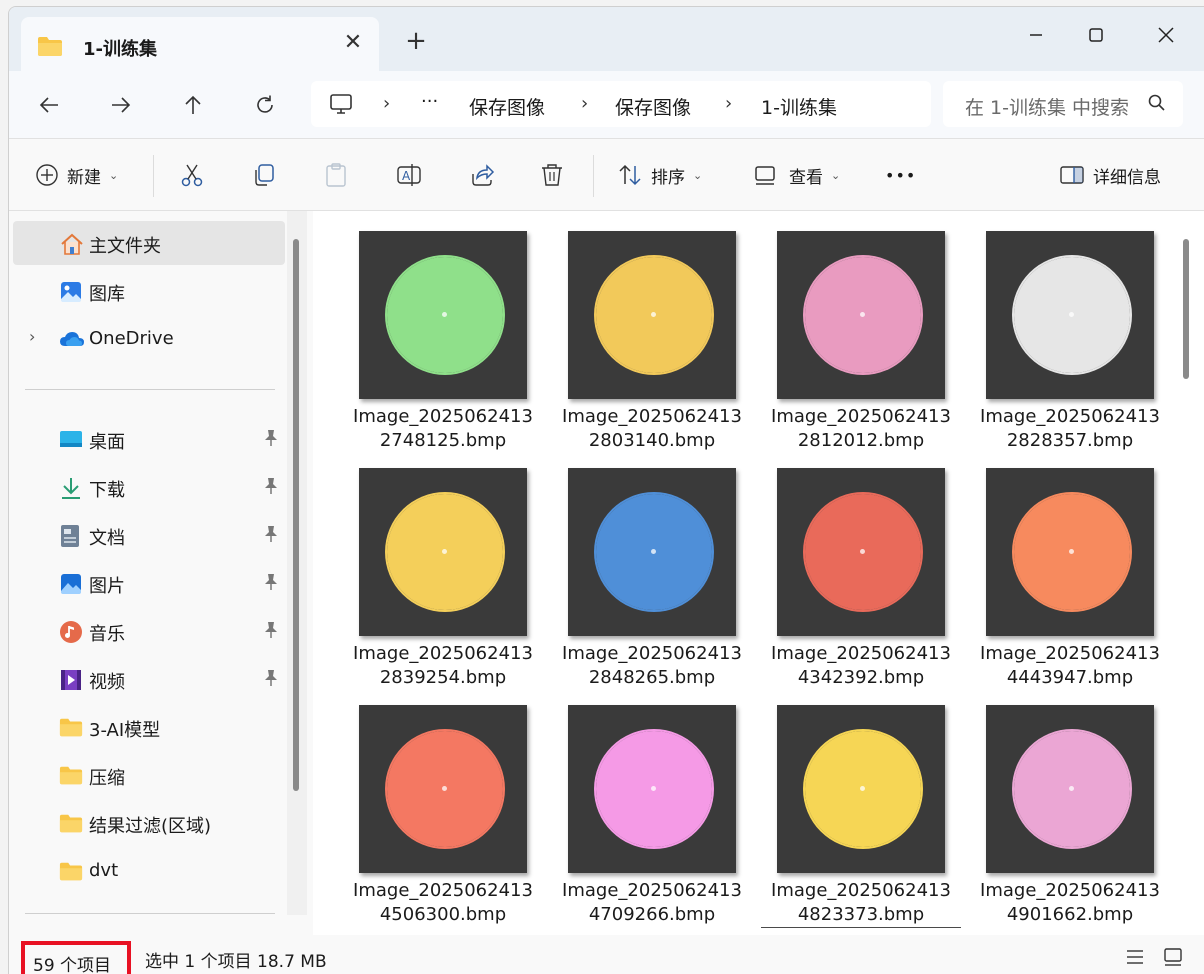 Image resolution: width=1204 pixels, height=974 pixels. Describe the element at coordinates (1186, 309) in the screenshot. I see `content-scrollbar` at that location.